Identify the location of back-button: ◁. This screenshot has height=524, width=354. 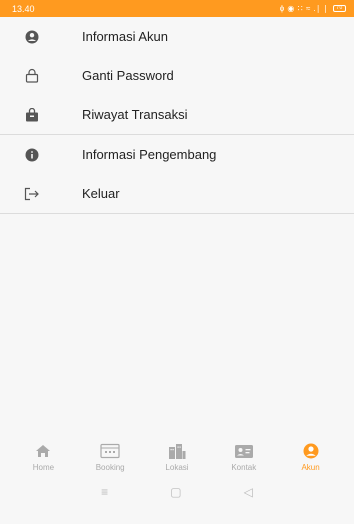
(248, 492).